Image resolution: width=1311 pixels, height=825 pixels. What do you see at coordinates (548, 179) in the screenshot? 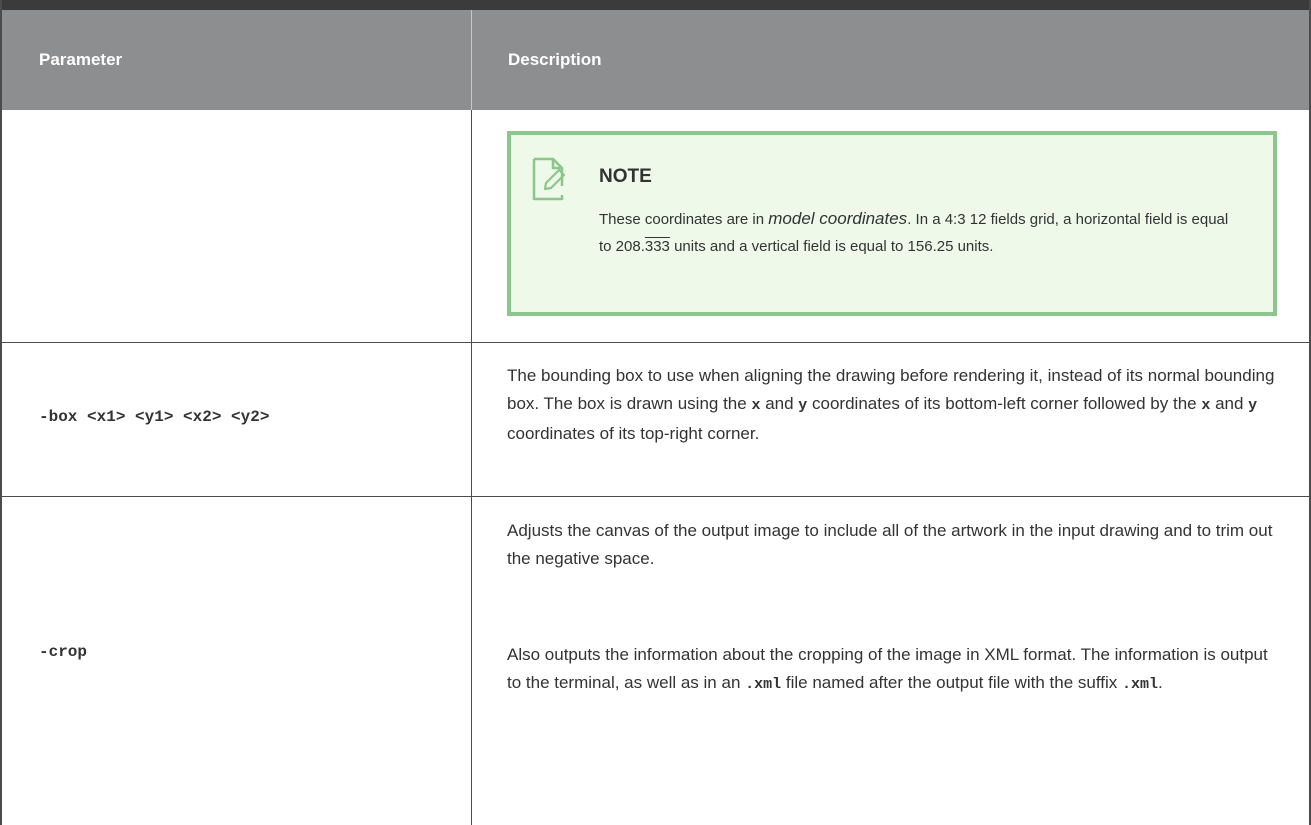
I see `note-pencil-icon` at bounding box center [548, 179].